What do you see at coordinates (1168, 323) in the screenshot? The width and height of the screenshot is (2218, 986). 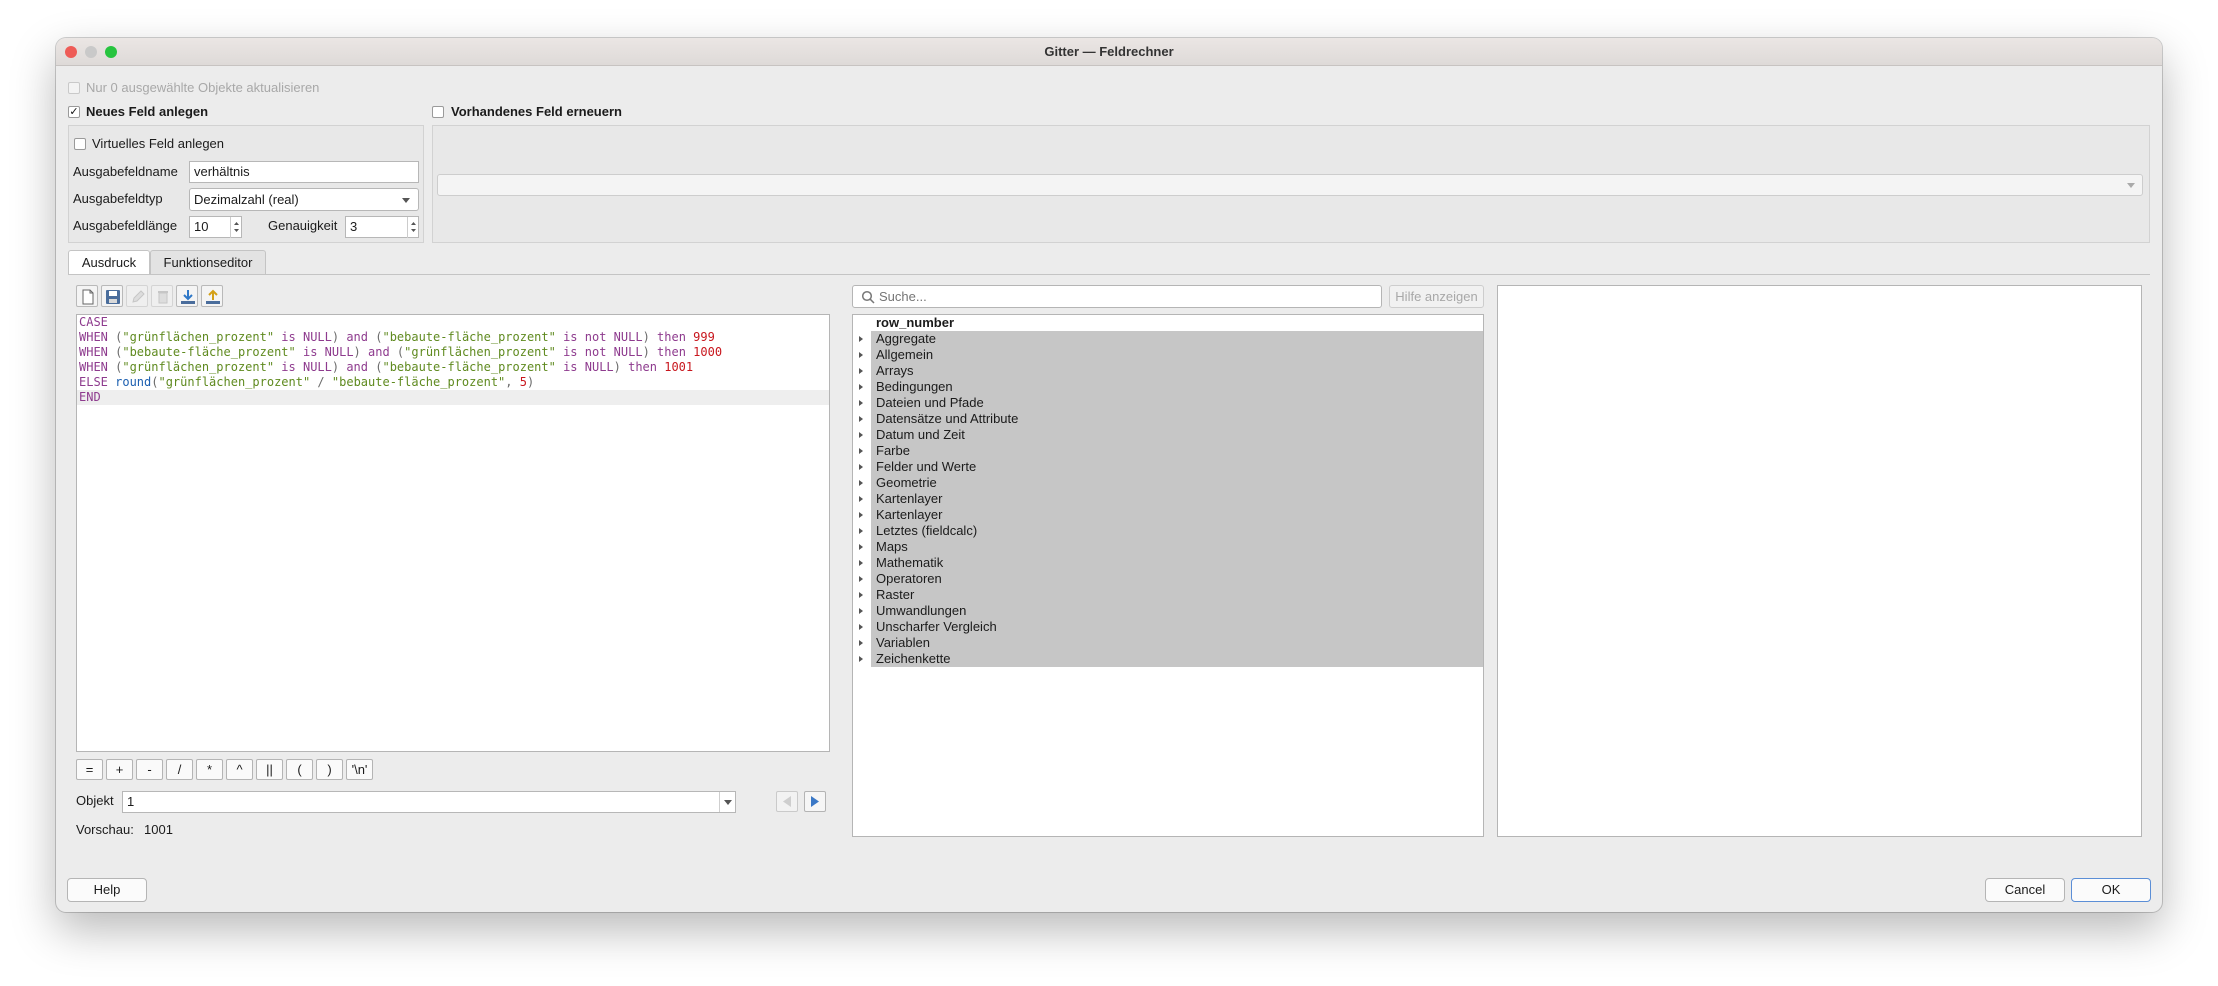 I see `tree-item-row-number: row_number` at bounding box center [1168, 323].